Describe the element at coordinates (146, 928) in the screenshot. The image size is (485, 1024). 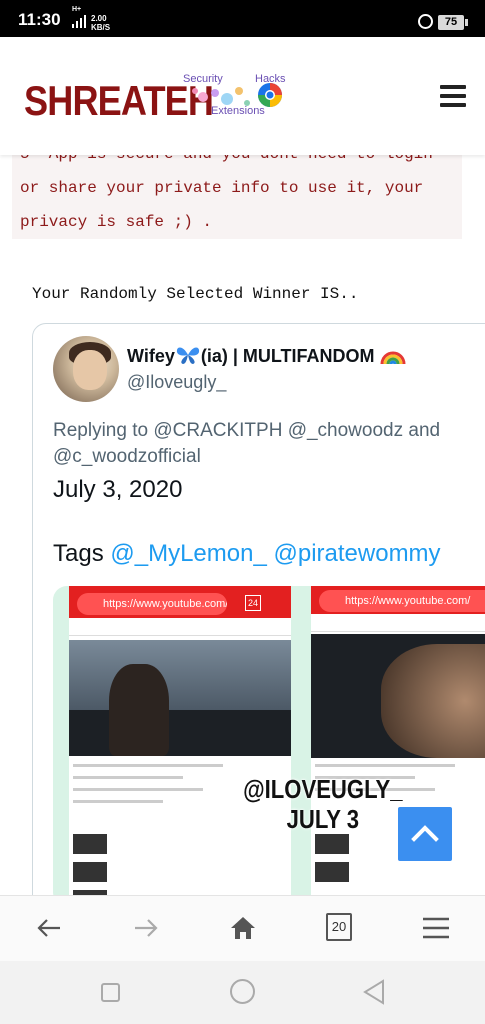
I see `forward-arrow-icon` at that location.